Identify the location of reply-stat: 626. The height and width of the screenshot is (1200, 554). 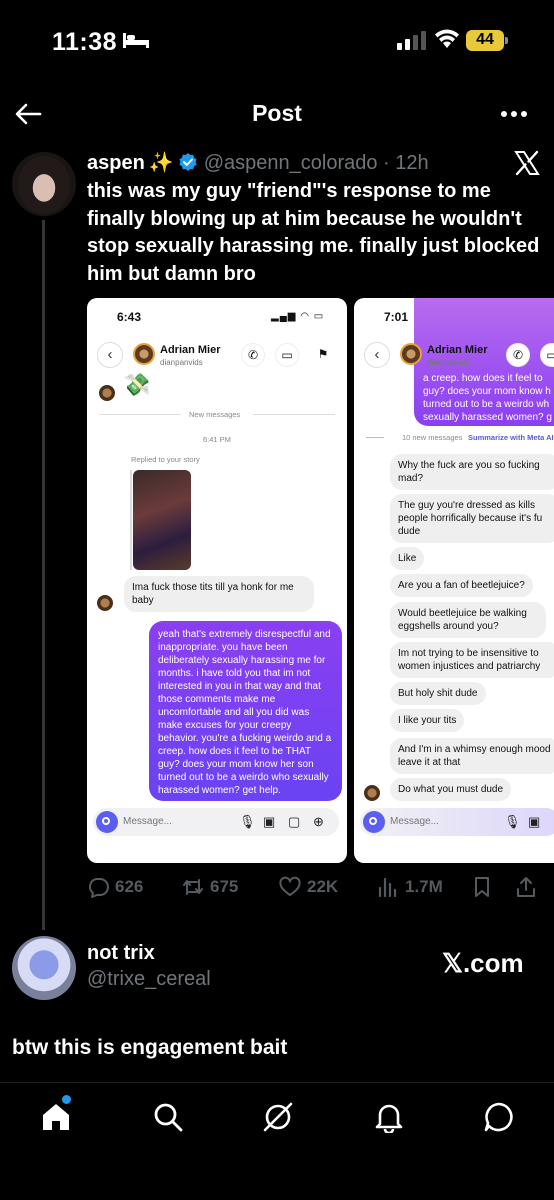
(115, 887).